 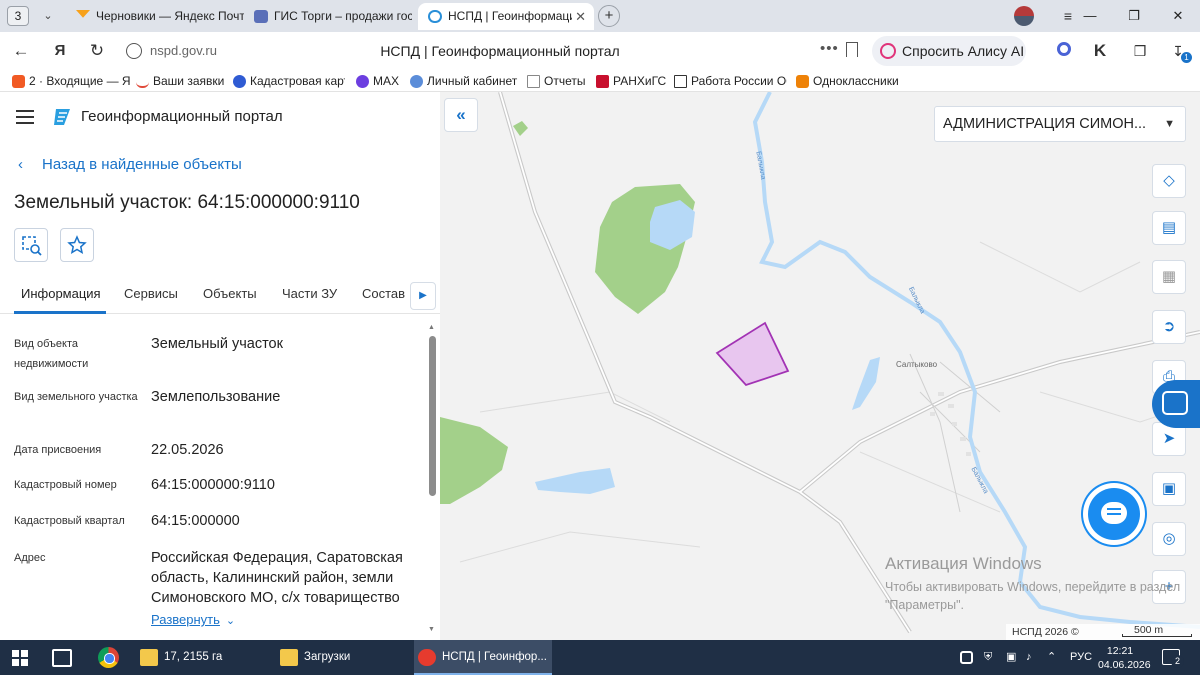 I want to click on tab-parts: Части ЗУ, so click(x=309, y=293).